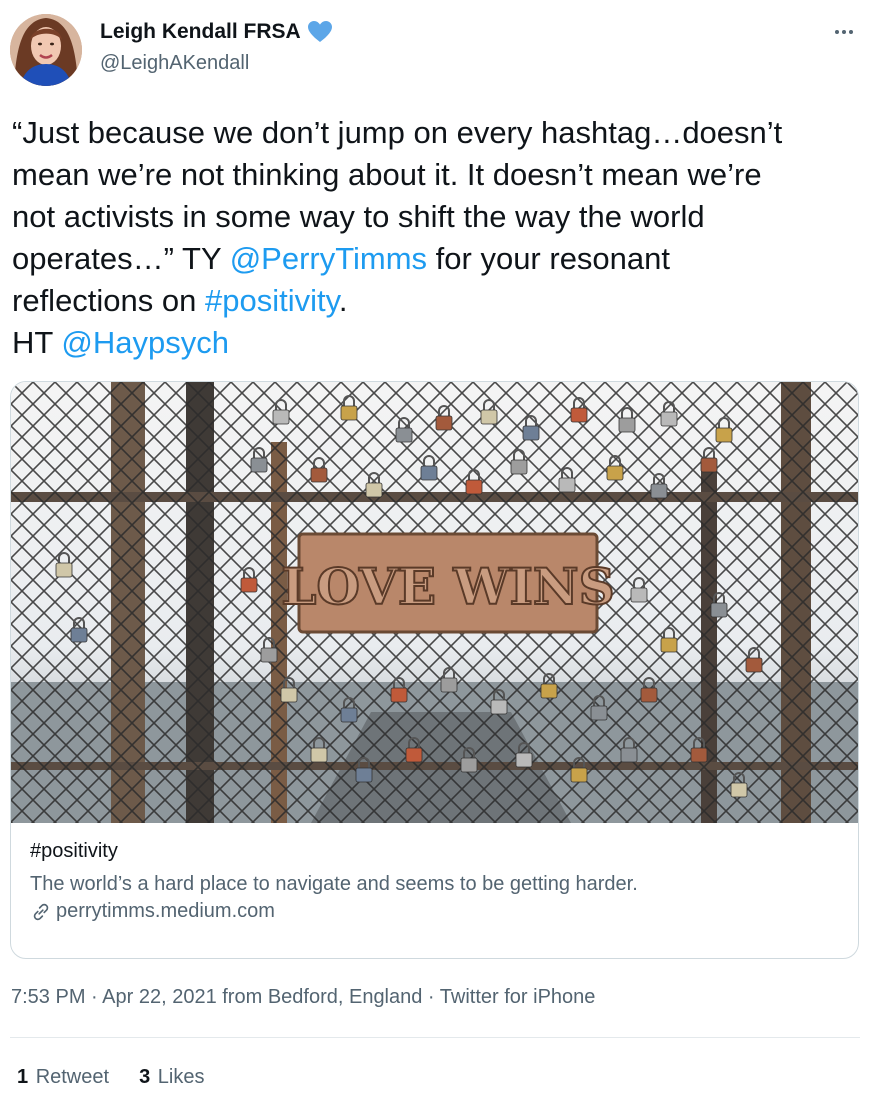 This screenshot has width=872, height=1099. Describe the element at coordinates (145, 1077) in the screenshot. I see `likes-count: 3` at that location.